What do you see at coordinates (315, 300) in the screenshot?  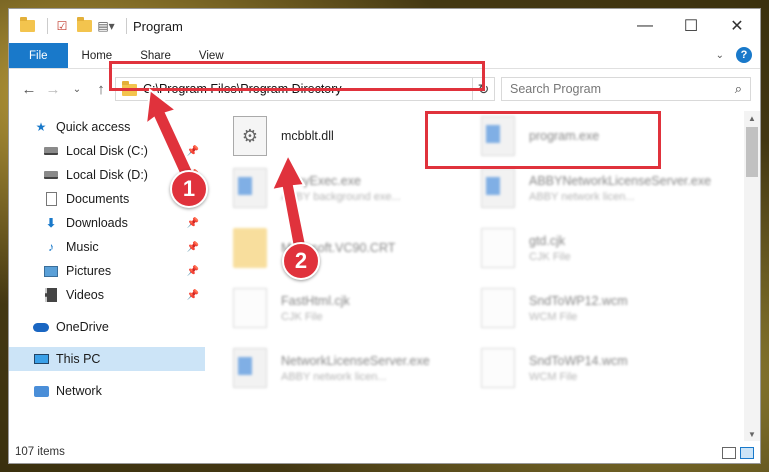 I see `file-name: FastHtml.cjk` at bounding box center [315, 300].